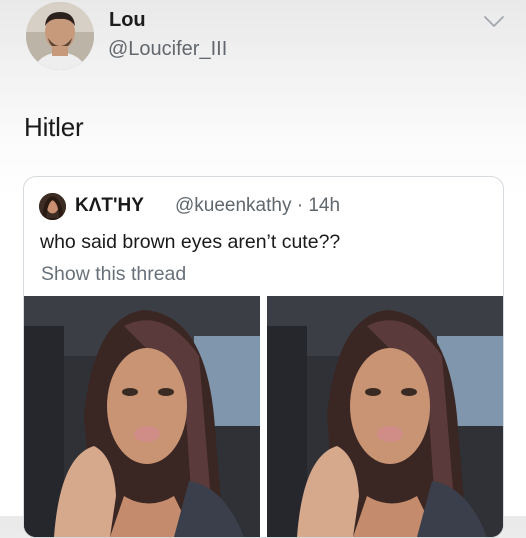 The width and height of the screenshot is (526, 538). Describe the element at coordinates (127, 20) in the screenshot. I see `author-name: Lou` at that location.